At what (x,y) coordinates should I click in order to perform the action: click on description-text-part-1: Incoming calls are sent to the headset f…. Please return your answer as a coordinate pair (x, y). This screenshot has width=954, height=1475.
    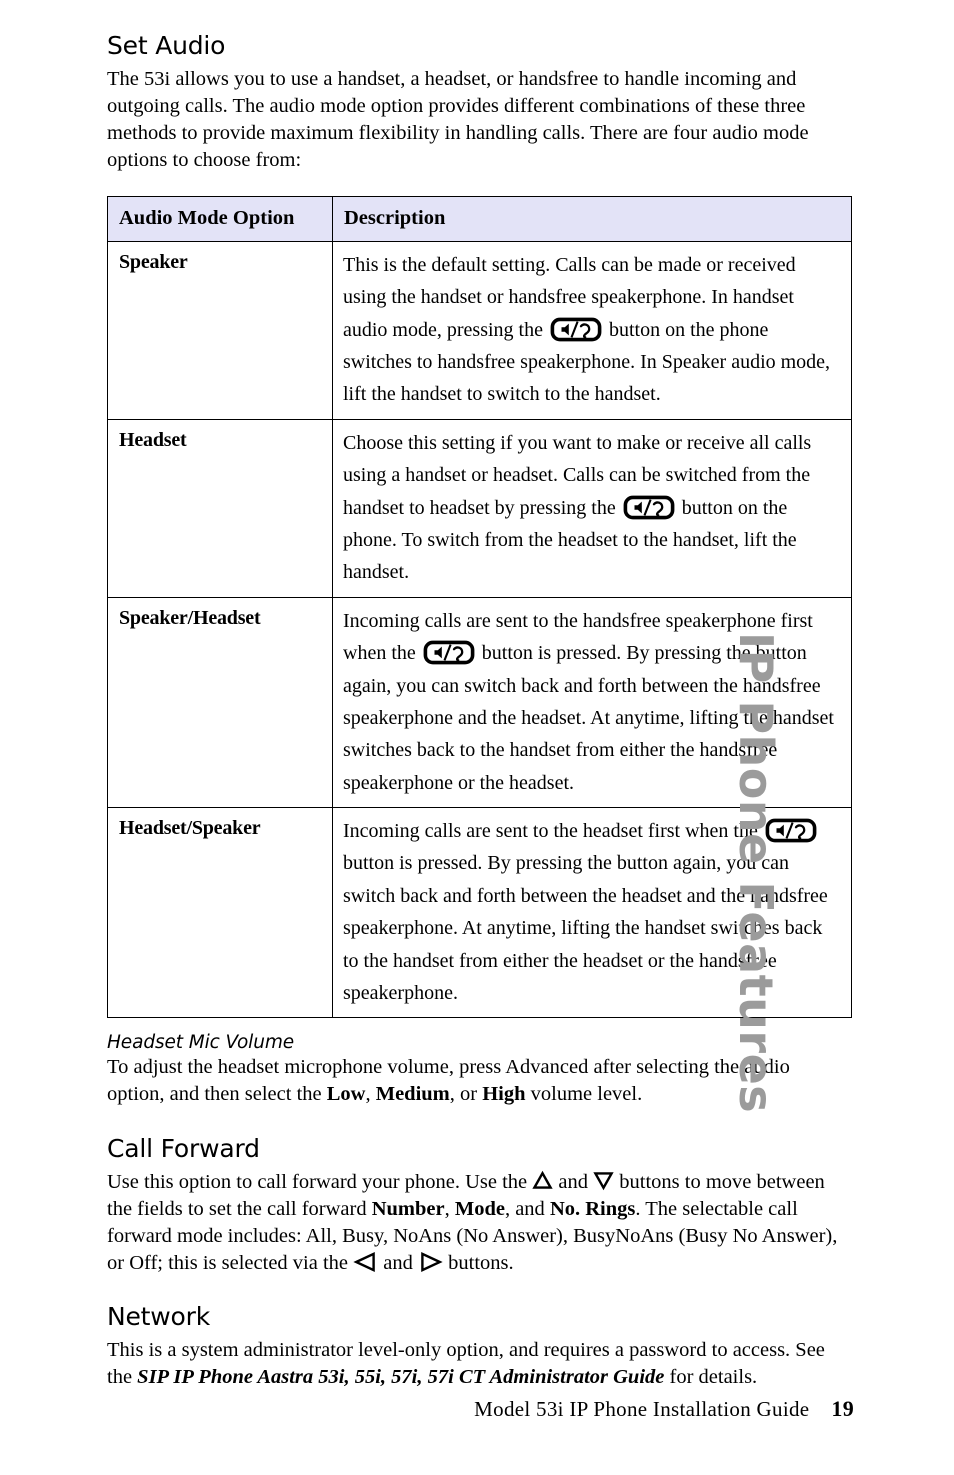
    Looking at the image, I should click on (553, 831).